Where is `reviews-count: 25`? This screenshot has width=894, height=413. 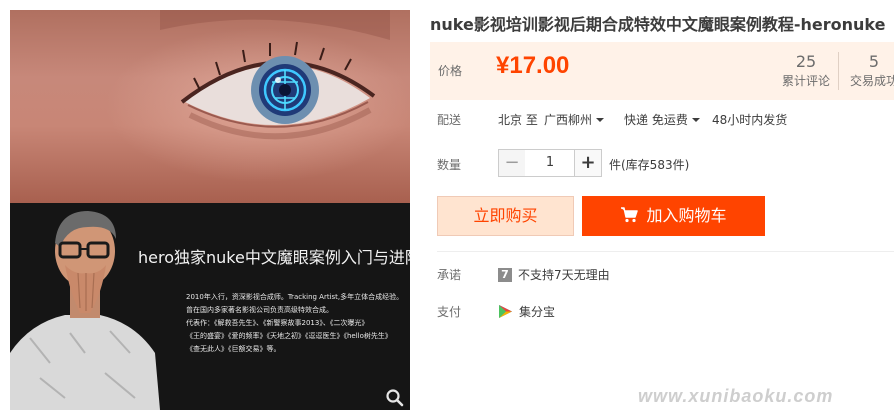
reviews-count: 25 is located at coordinates (806, 61).